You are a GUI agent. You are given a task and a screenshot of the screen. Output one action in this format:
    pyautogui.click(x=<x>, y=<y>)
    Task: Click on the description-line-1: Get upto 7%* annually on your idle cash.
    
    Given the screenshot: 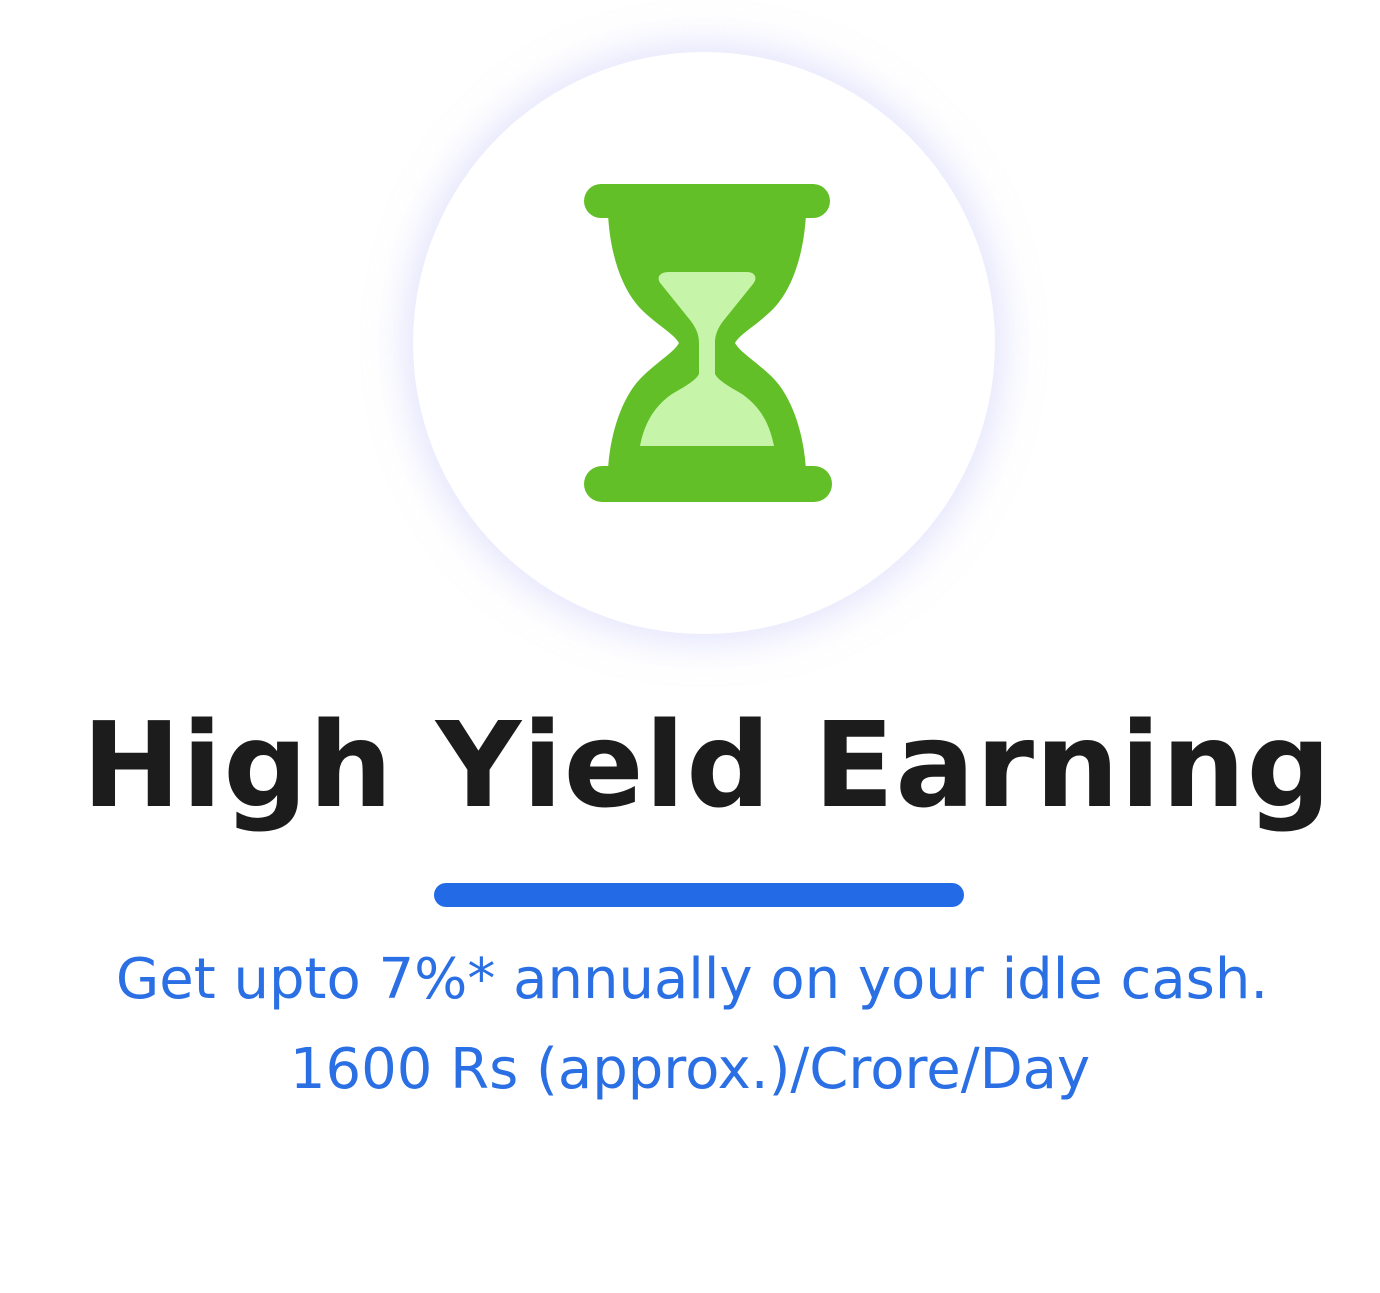 What is the action you would take?
    pyautogui.click(x=692, y=979)
    